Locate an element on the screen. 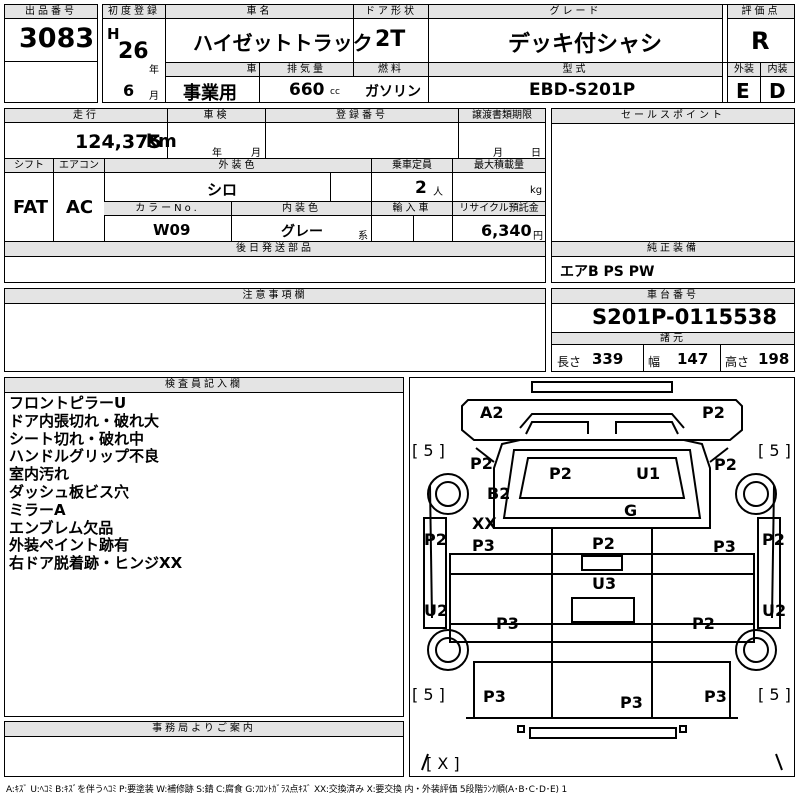 Image resolution: width=800 pixels, height=800 pixels. int-color-suffix: 系 is located at coordinates (363, 236).